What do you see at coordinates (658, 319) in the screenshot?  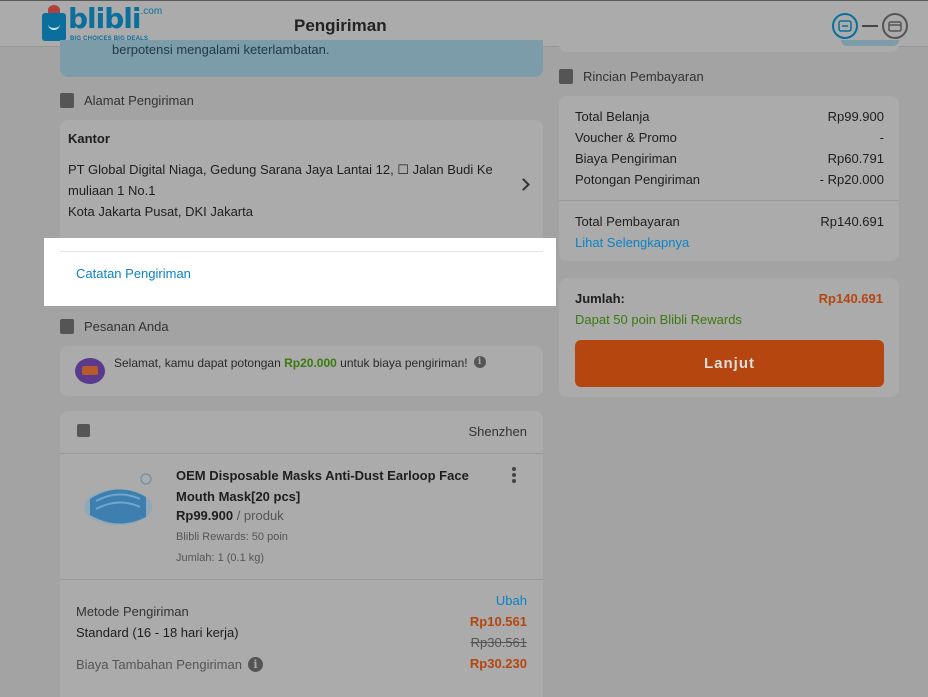 I see `rewards-text: Dapat 50 poin Blibli Rewards` at bounding box center [658, 319].